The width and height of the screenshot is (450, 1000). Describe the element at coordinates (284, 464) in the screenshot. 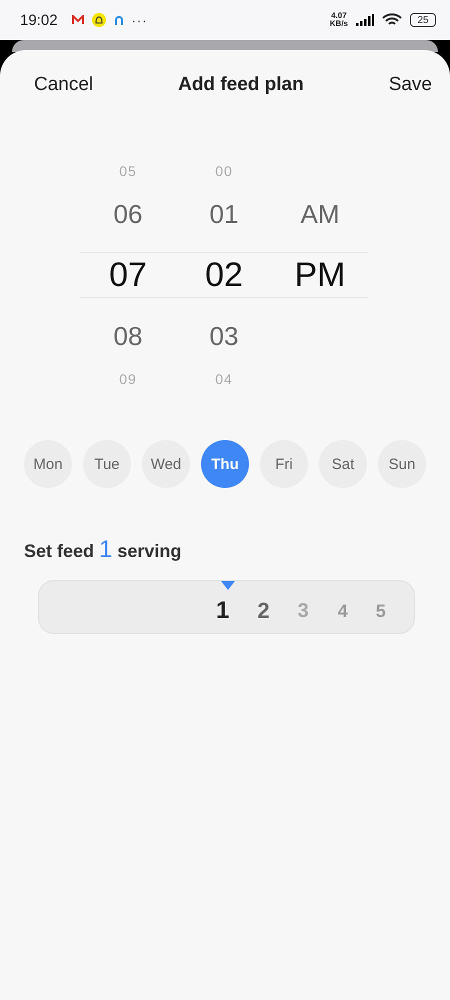

I see `day-toggle: Fri` at that location.